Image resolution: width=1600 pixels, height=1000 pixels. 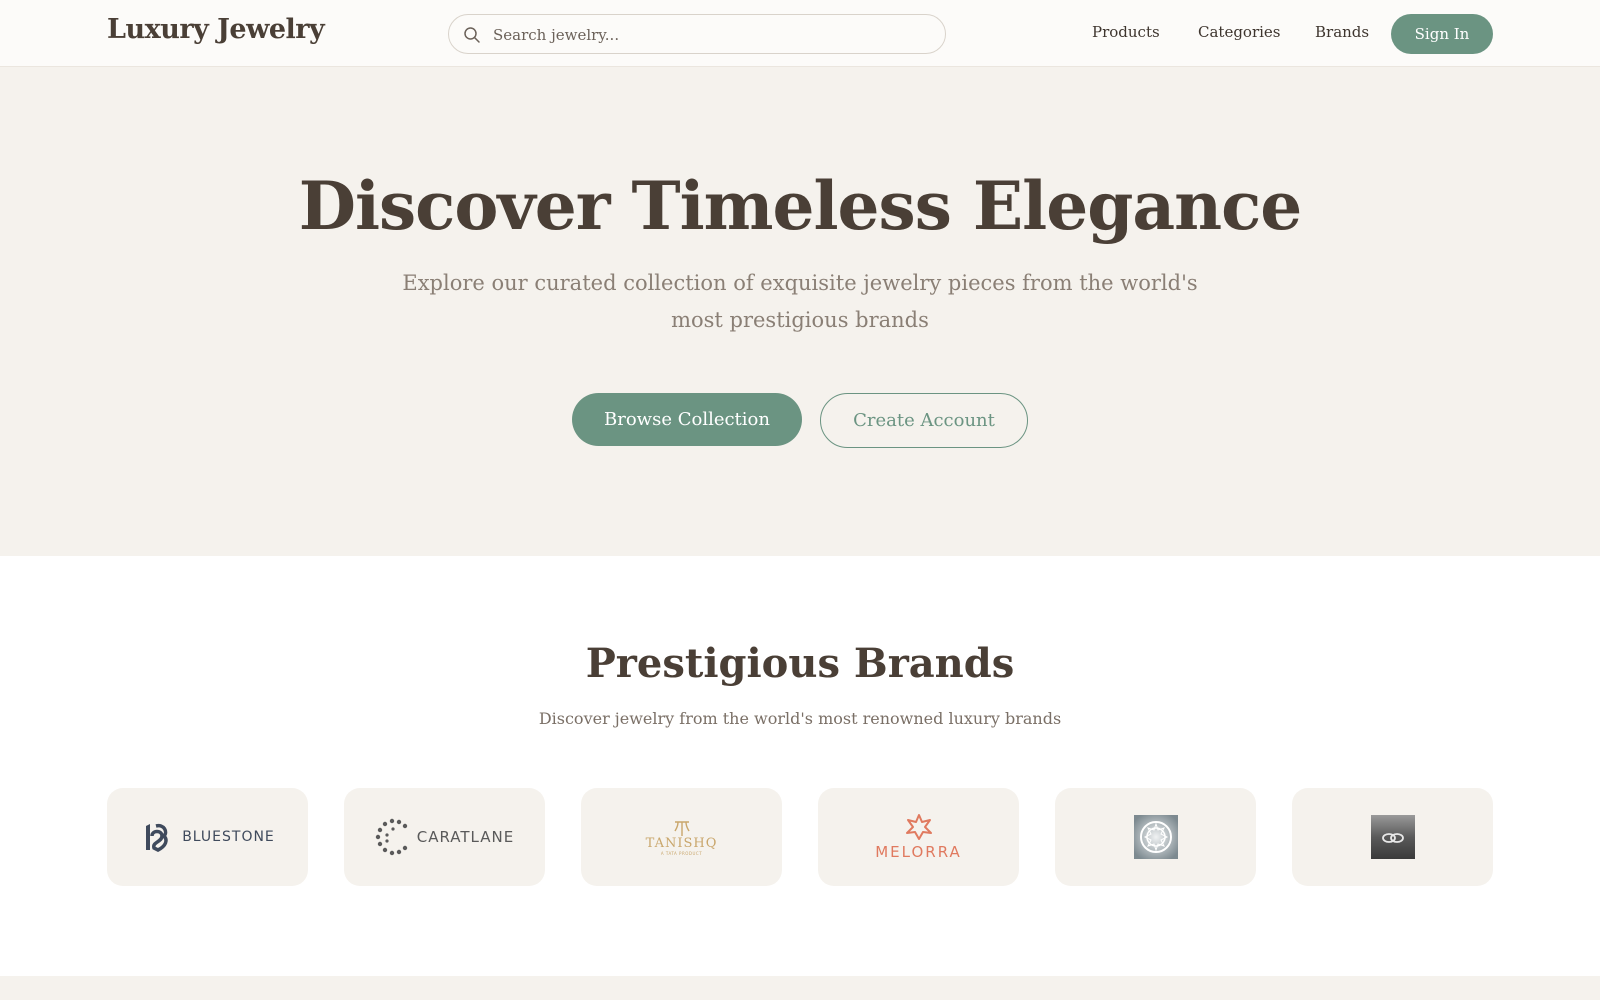 I want to click on brand-card-bluestone: BLUESTONE, so click(x=207, y=837).